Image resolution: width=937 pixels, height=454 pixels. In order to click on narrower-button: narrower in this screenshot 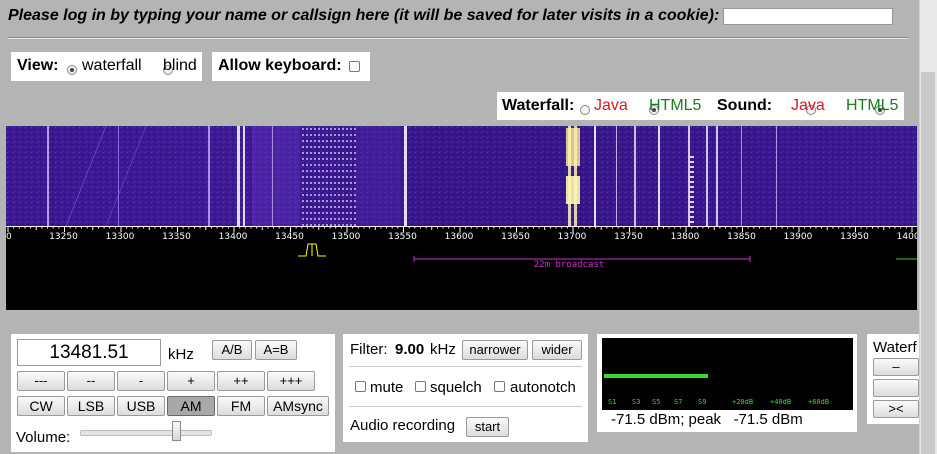, I will do `click(495, 350)`.